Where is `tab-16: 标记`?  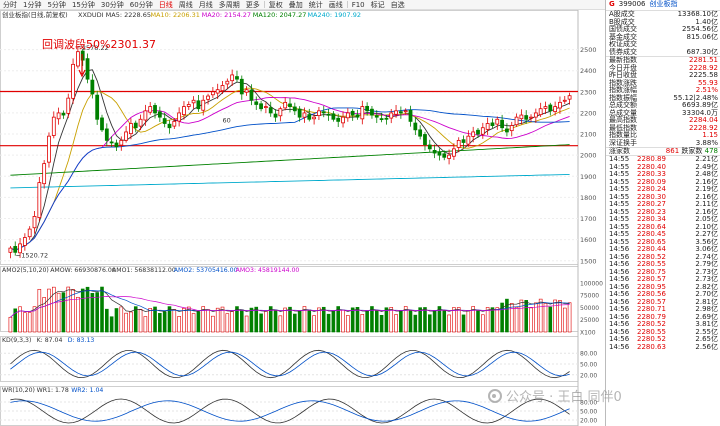 tab-16: 标记 is located at coordinates (378, 5).